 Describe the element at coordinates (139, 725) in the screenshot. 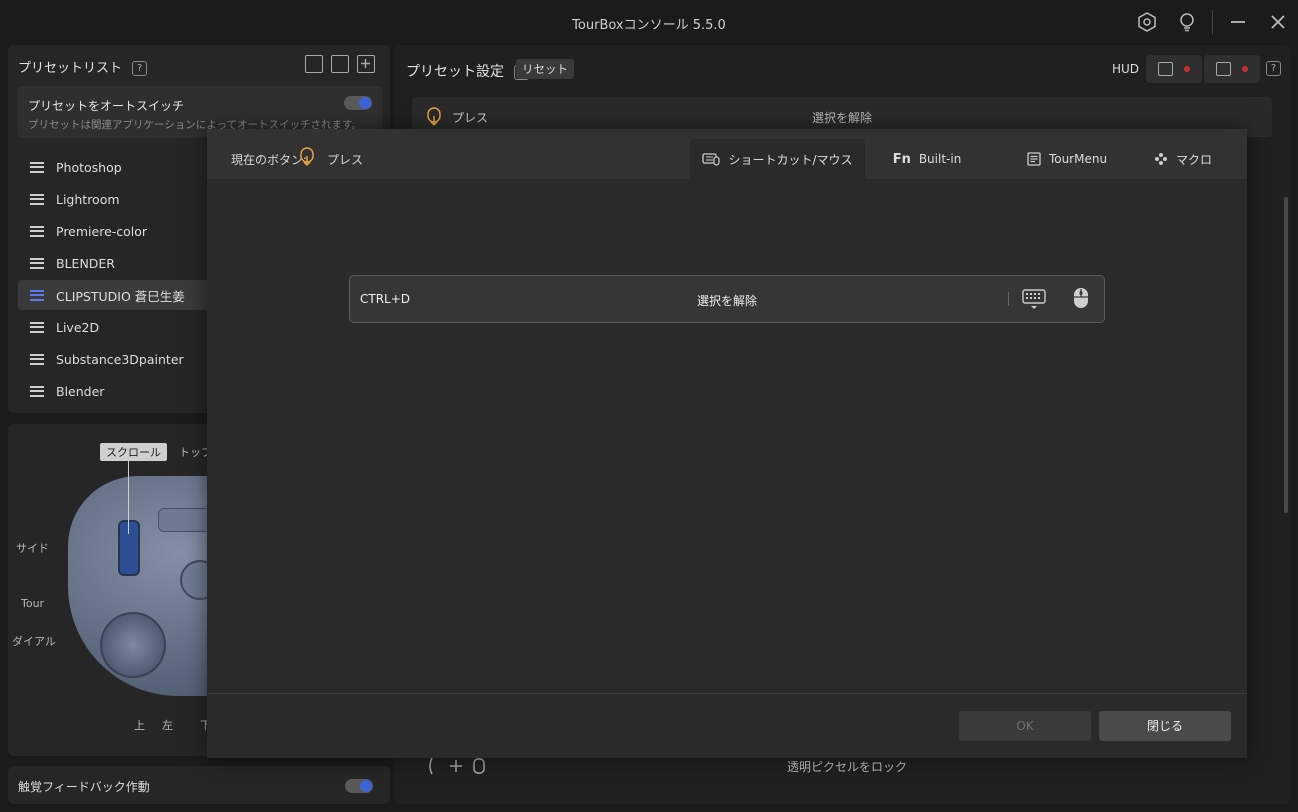

I see `label-up: 上` at that location.